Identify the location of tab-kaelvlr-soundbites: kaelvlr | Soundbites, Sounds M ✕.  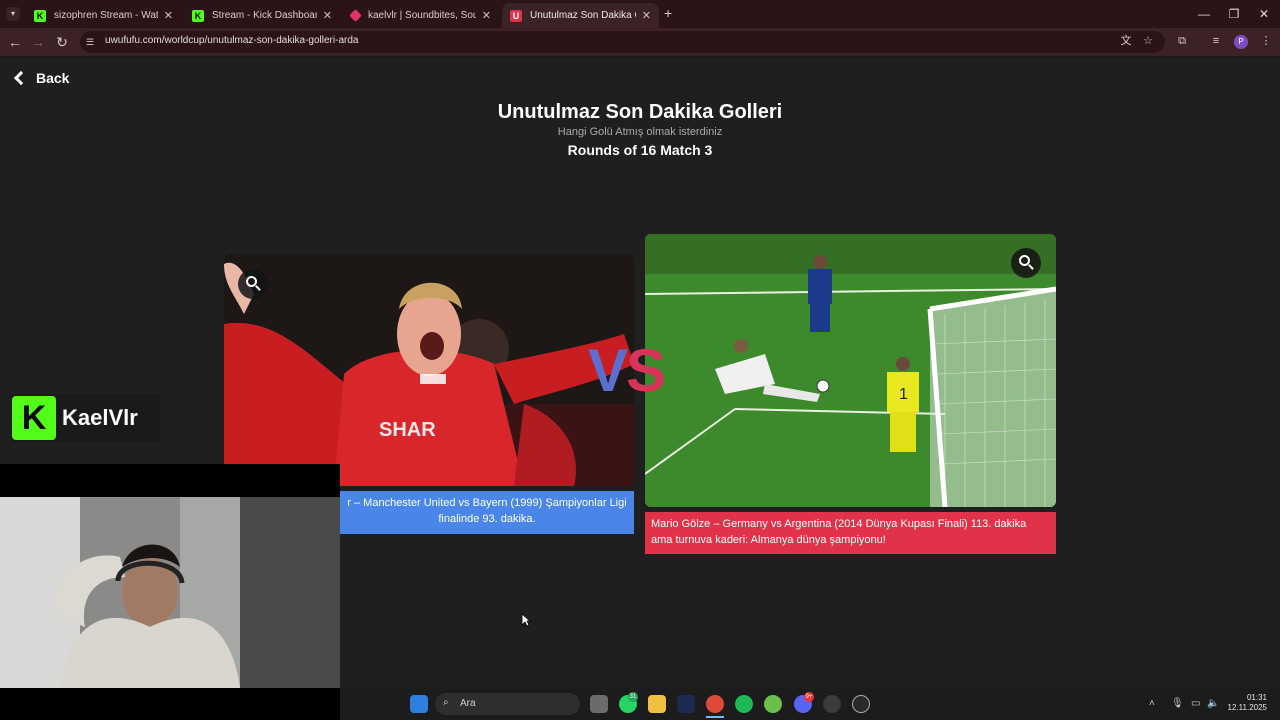
(421, 15).